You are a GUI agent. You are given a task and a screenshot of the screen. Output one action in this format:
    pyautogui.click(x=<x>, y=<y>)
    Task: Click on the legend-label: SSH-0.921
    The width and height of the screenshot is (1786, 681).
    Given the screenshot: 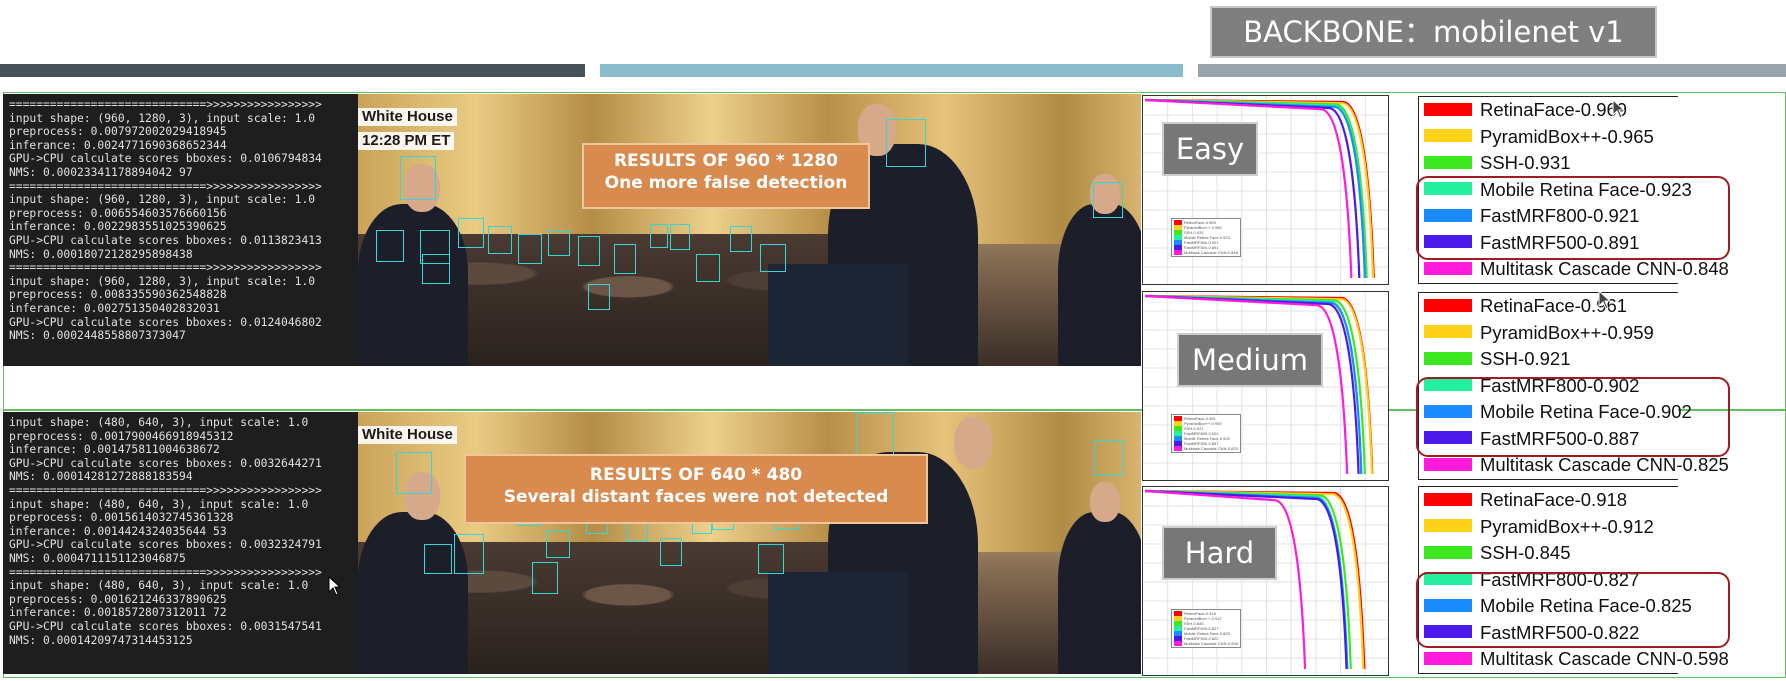 What is the action you would take?
    pyautogui.click(x=1525, y=358)
    